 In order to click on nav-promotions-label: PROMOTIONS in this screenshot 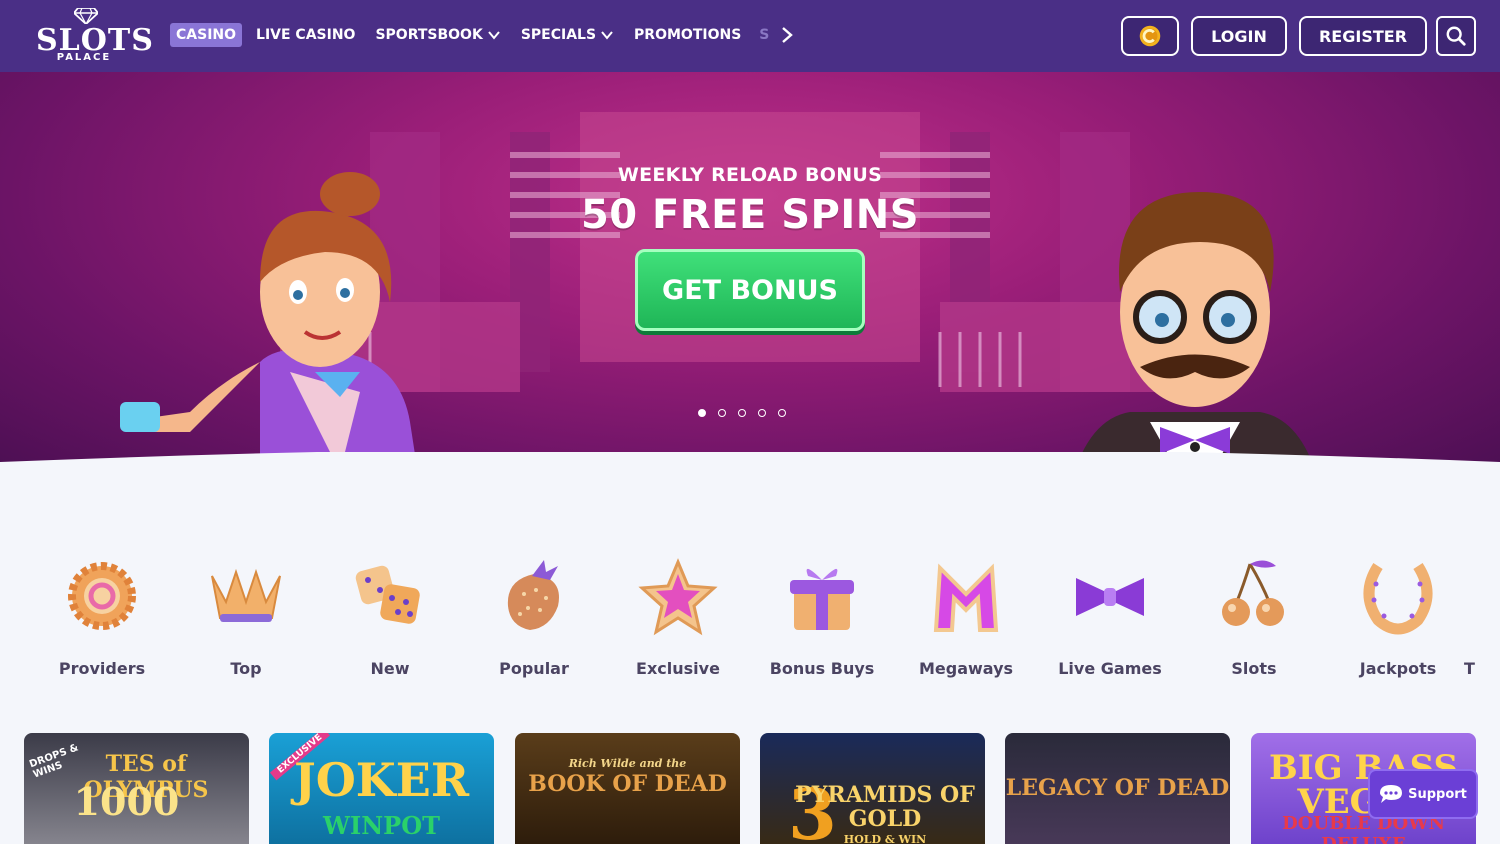, I will do `click(688, 35)`.